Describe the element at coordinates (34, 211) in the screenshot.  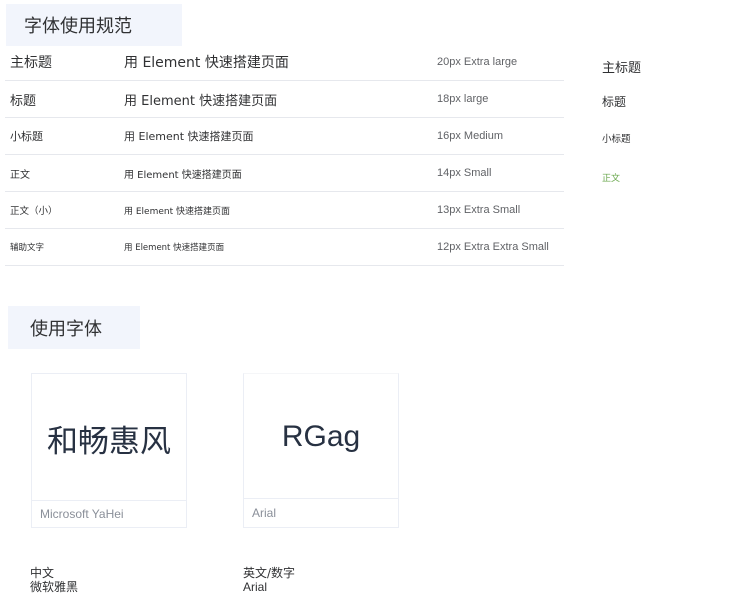
I see `type-name: 正文（小）` at that location.